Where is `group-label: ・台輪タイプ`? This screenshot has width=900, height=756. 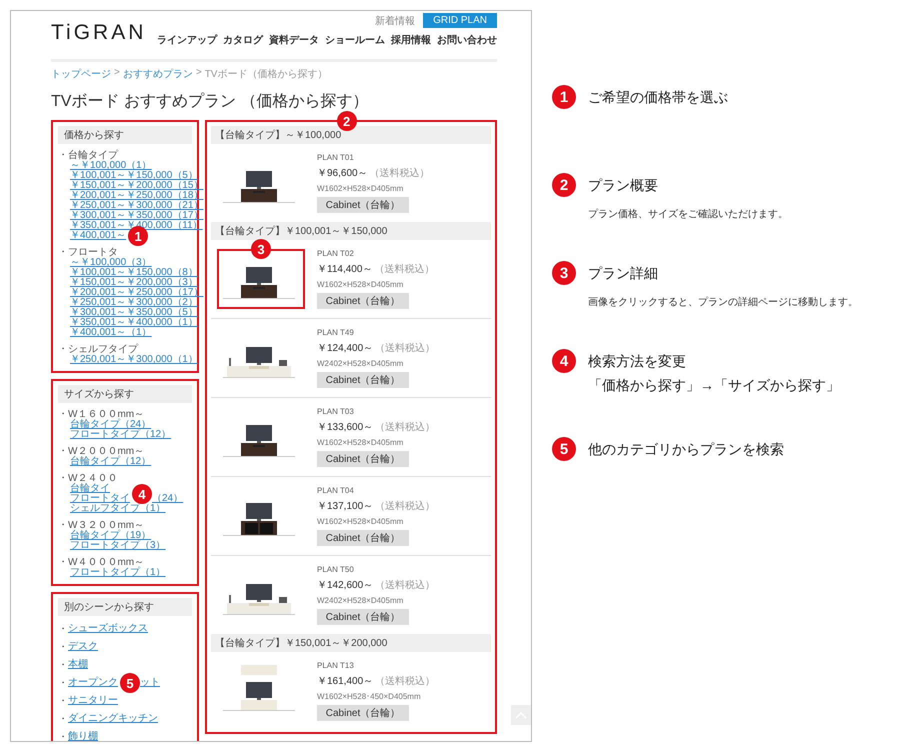 group-label: ・台輪タイプ is located at coordinates (89, 155).